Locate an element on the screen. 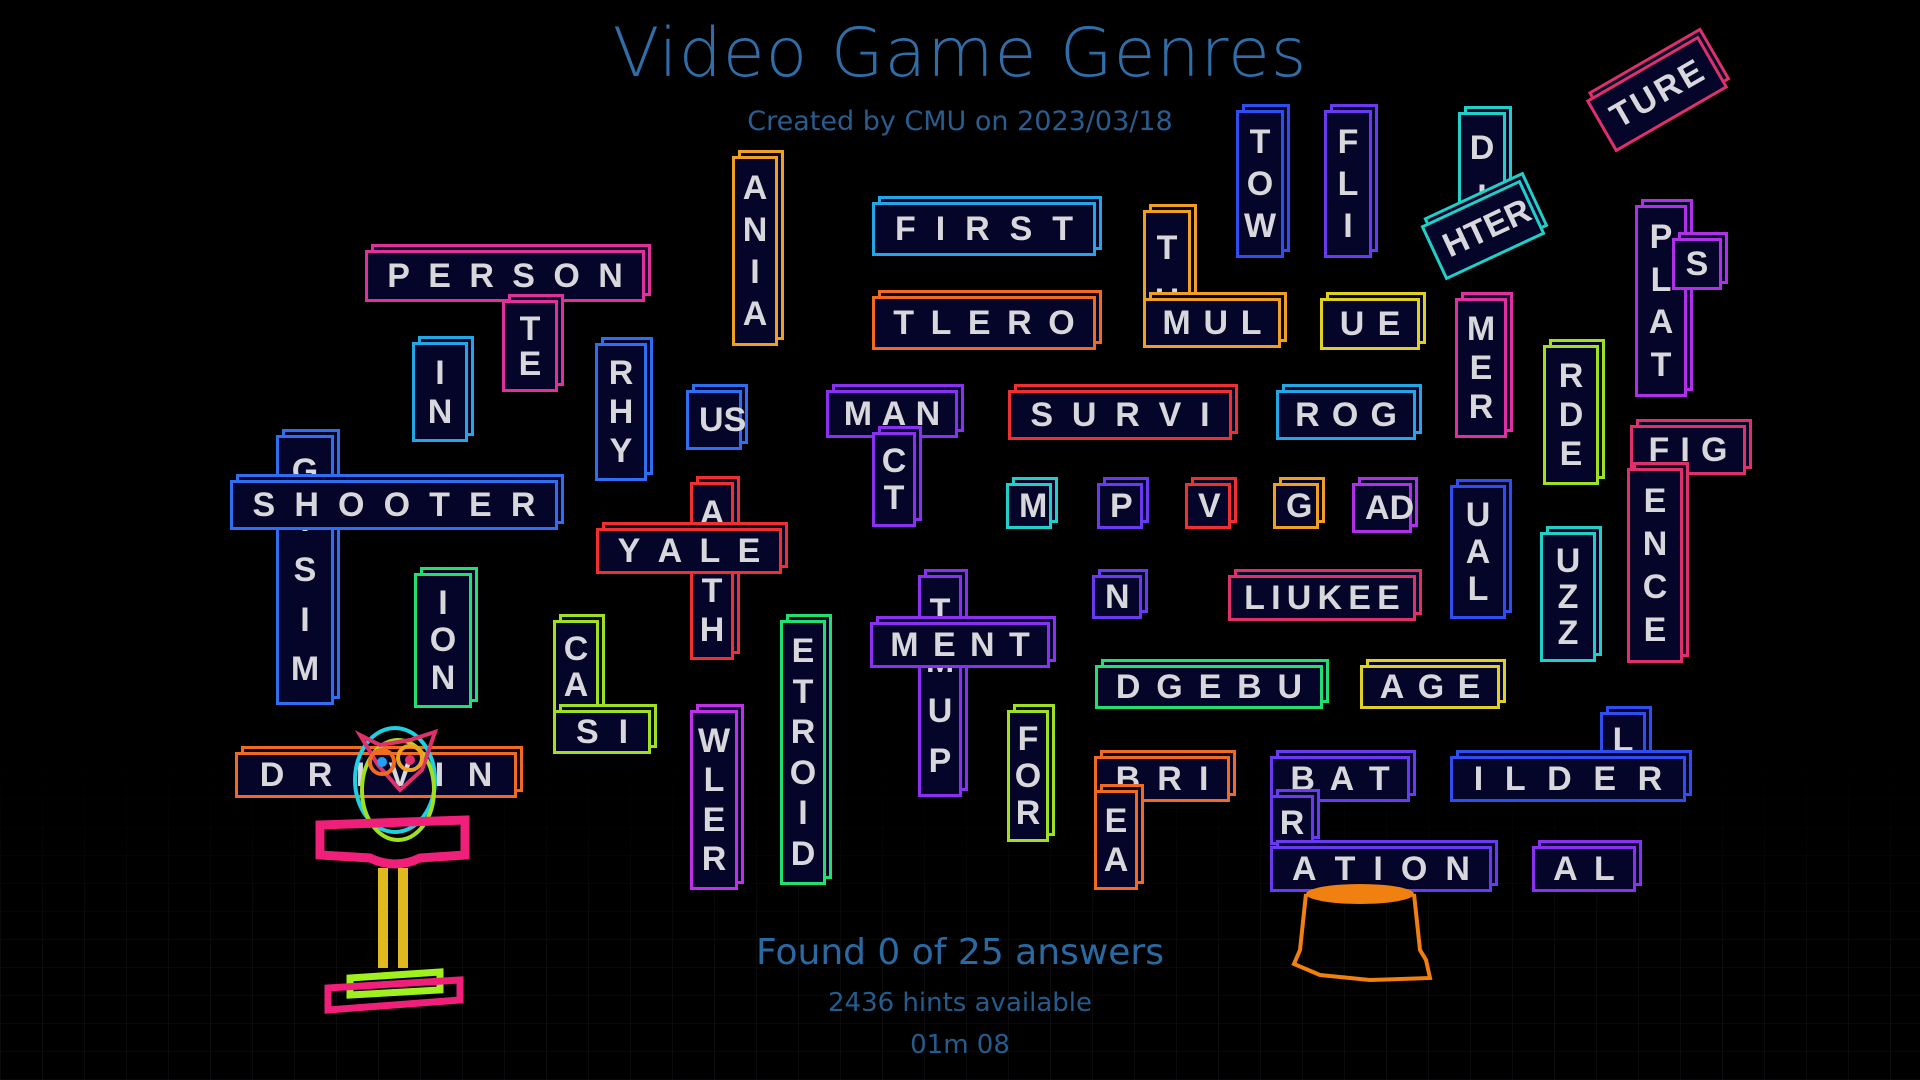  tile-letter: P is located at coordinates (940, 761).